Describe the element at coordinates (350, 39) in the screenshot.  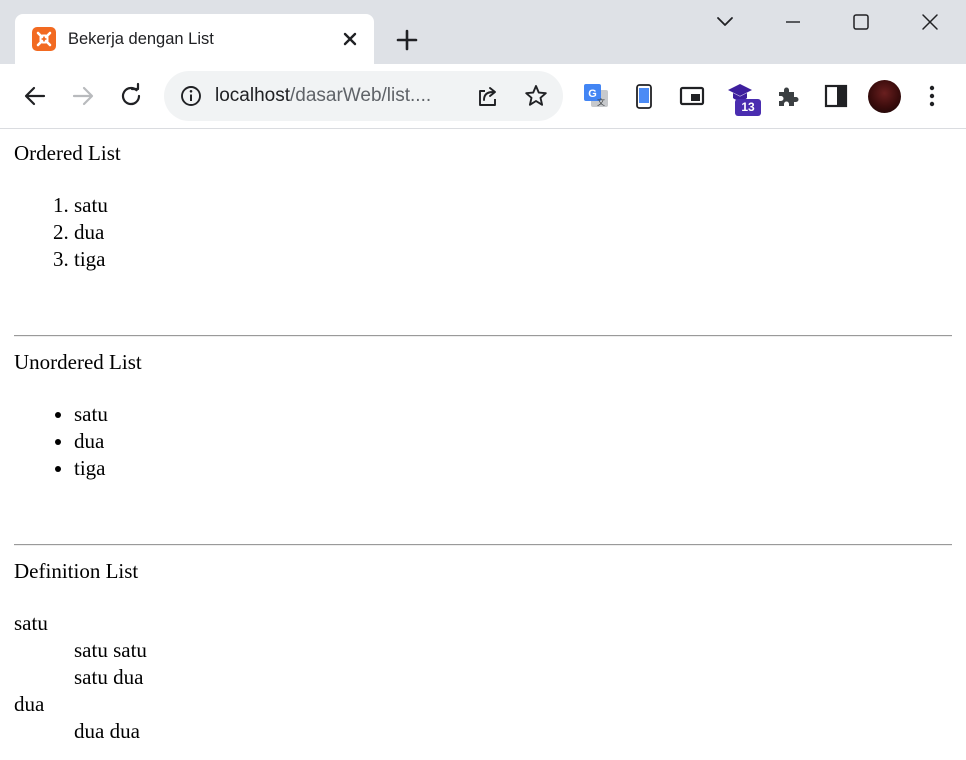
I see `close-tab-icon` at that location.